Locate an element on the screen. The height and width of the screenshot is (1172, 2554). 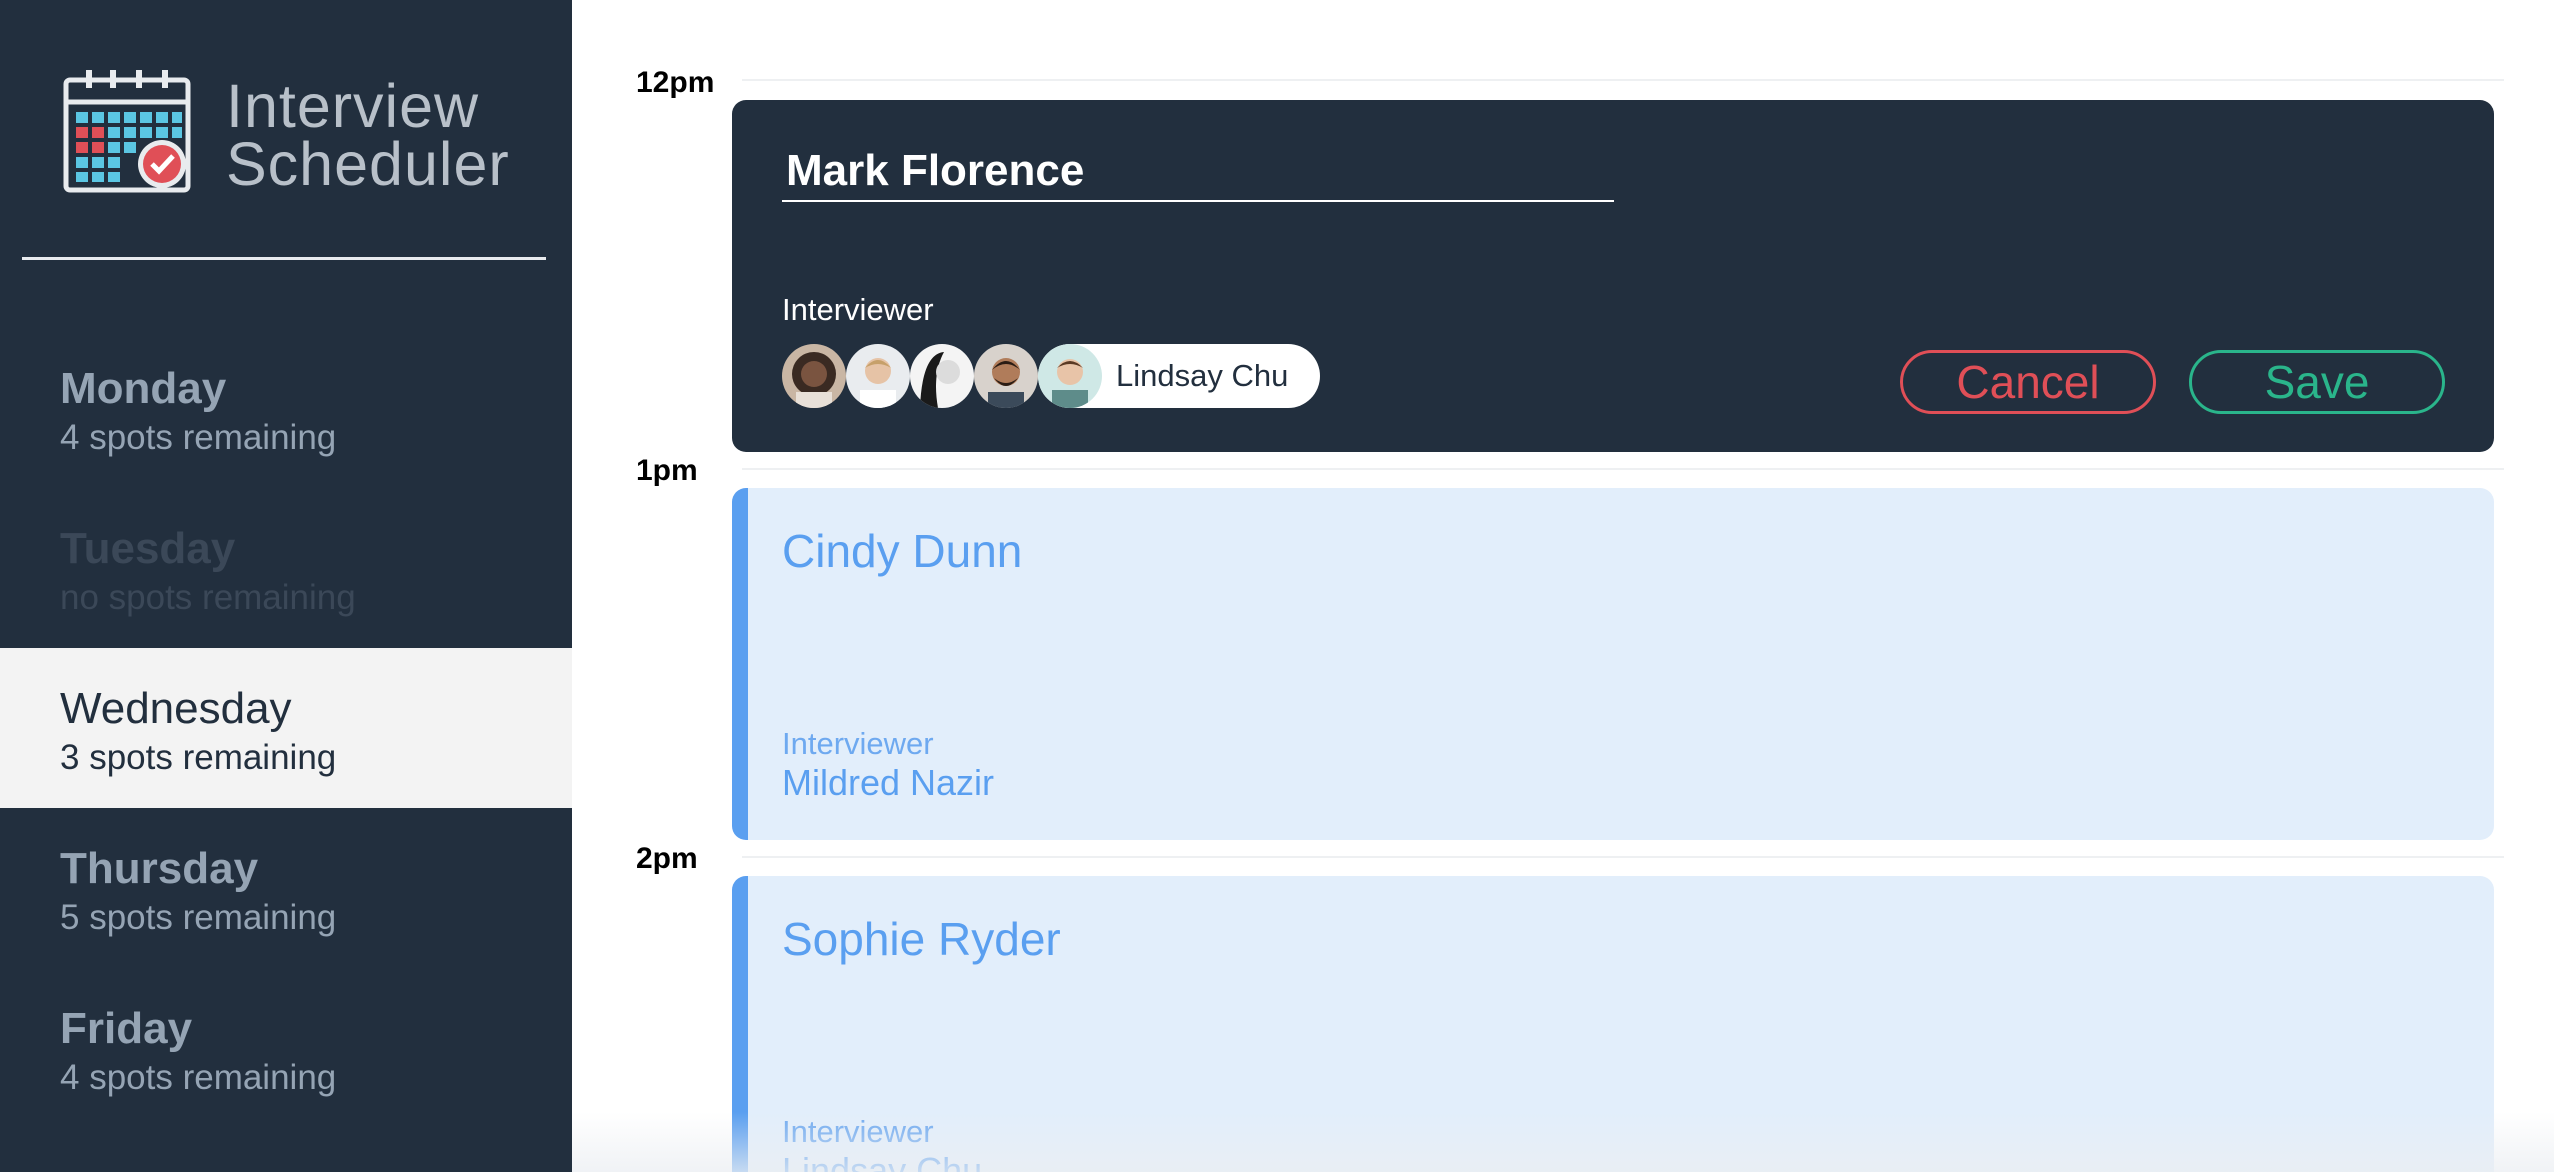
appointment-interviewer: Mildred Nazir is located at coordinates (888, 782).